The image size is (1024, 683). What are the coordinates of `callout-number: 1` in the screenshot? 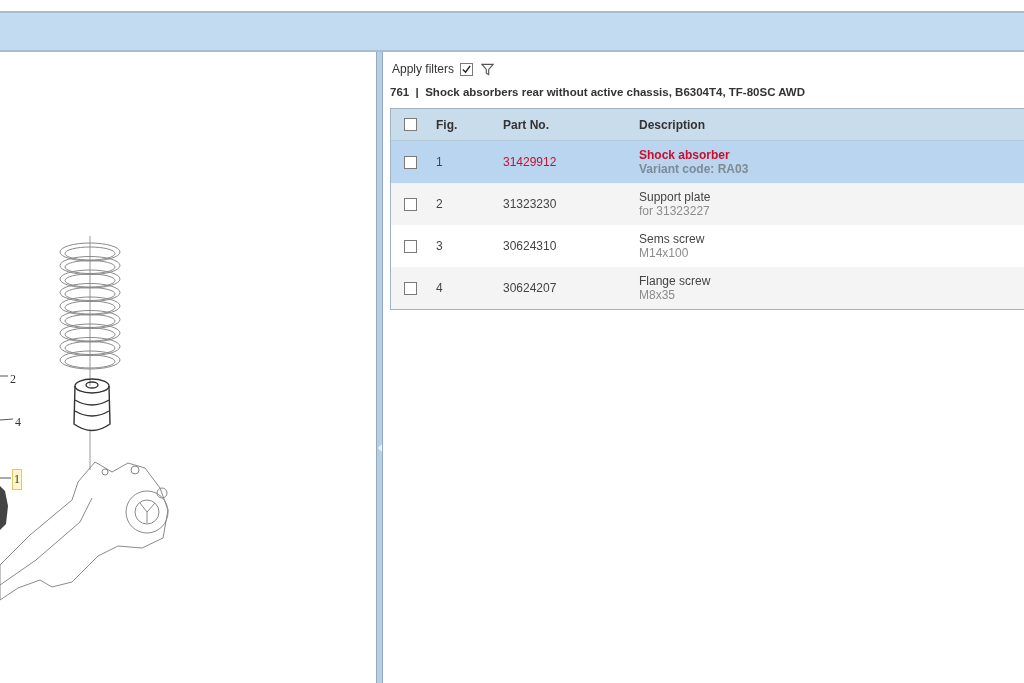 It's located at (17, 479).